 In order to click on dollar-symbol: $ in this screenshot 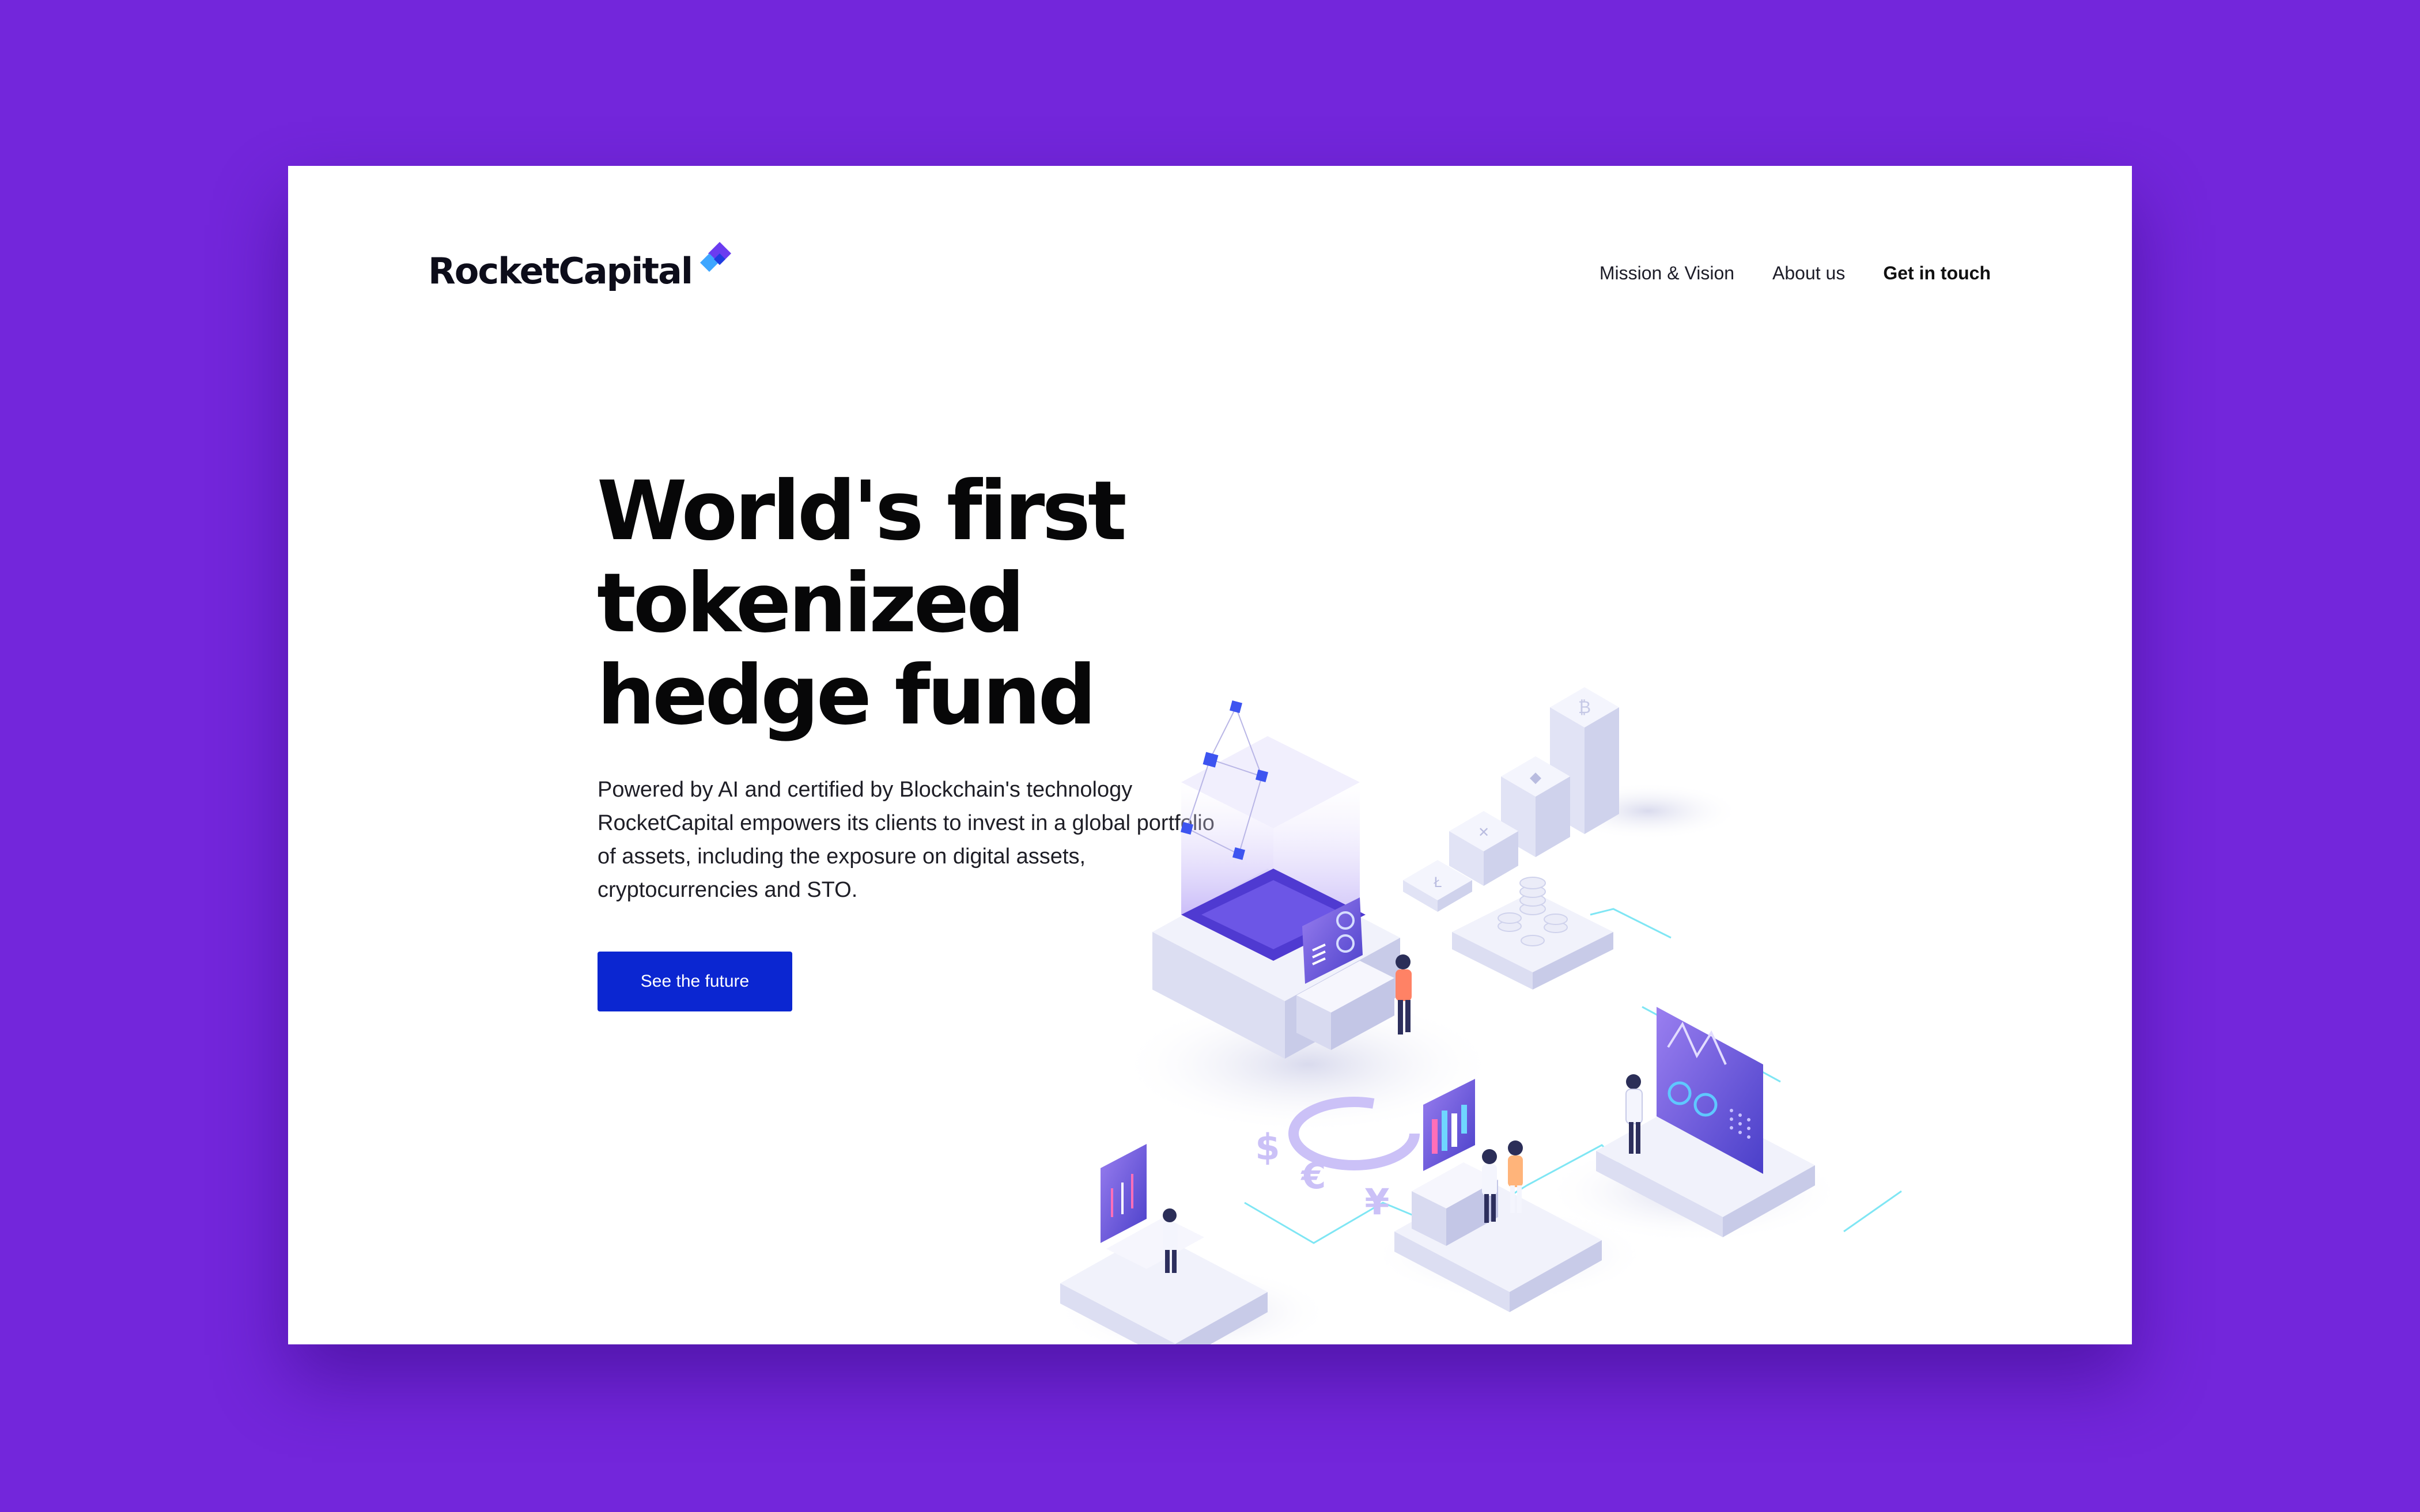, I will do `click(1267, 1147)`.